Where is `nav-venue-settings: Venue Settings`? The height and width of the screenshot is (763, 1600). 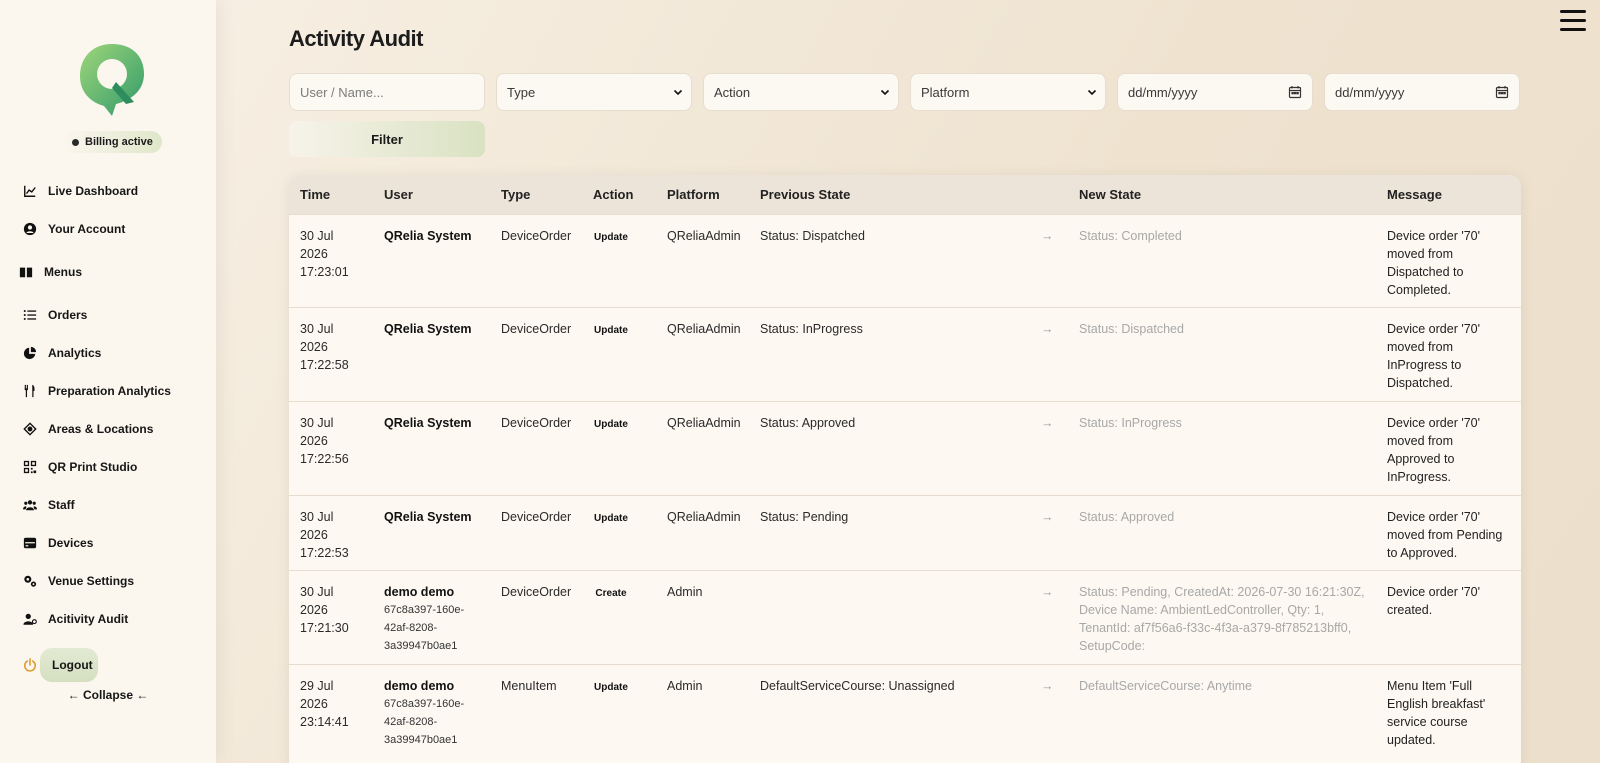 nav-venue-settings: Venue Settings is located at coordinates (78, 581).